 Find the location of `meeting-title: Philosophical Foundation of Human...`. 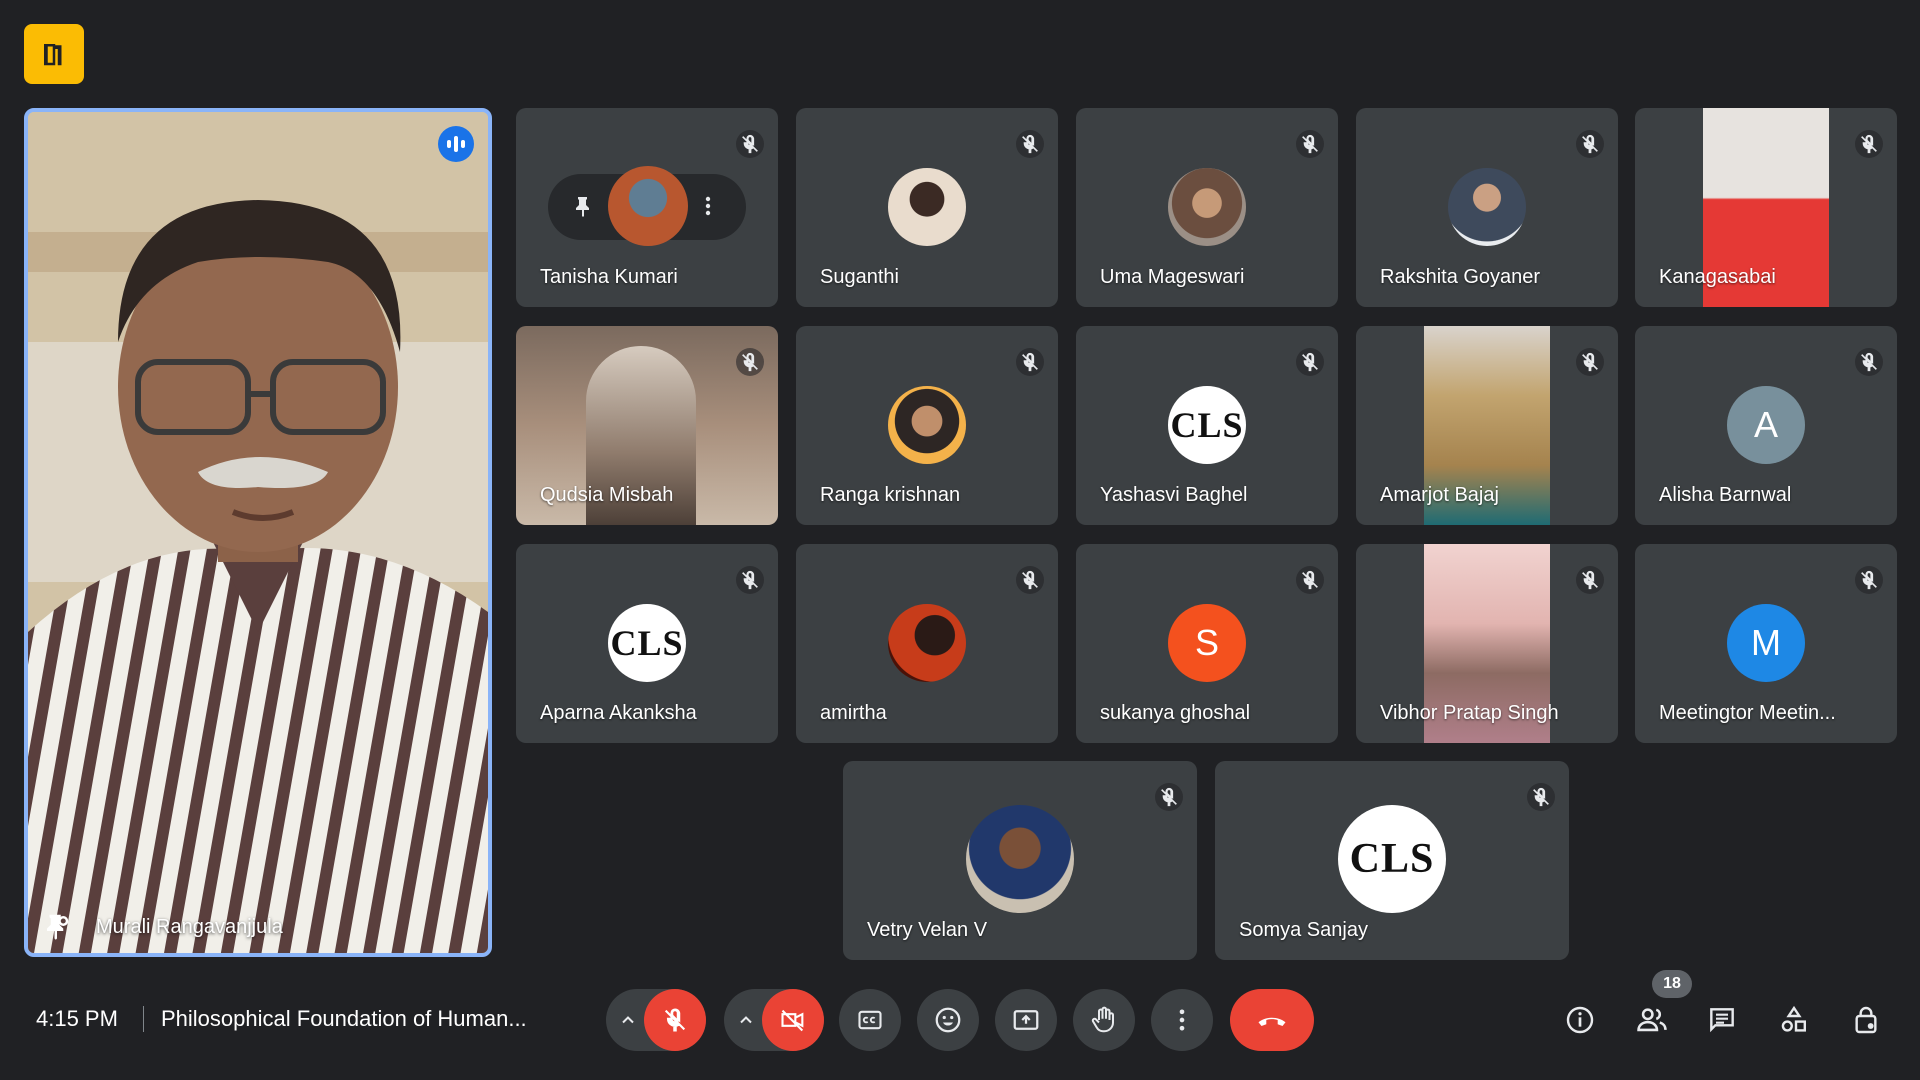

meeting-title: Philosophical Foundation of Human... is located at coordinates (344, 1018).